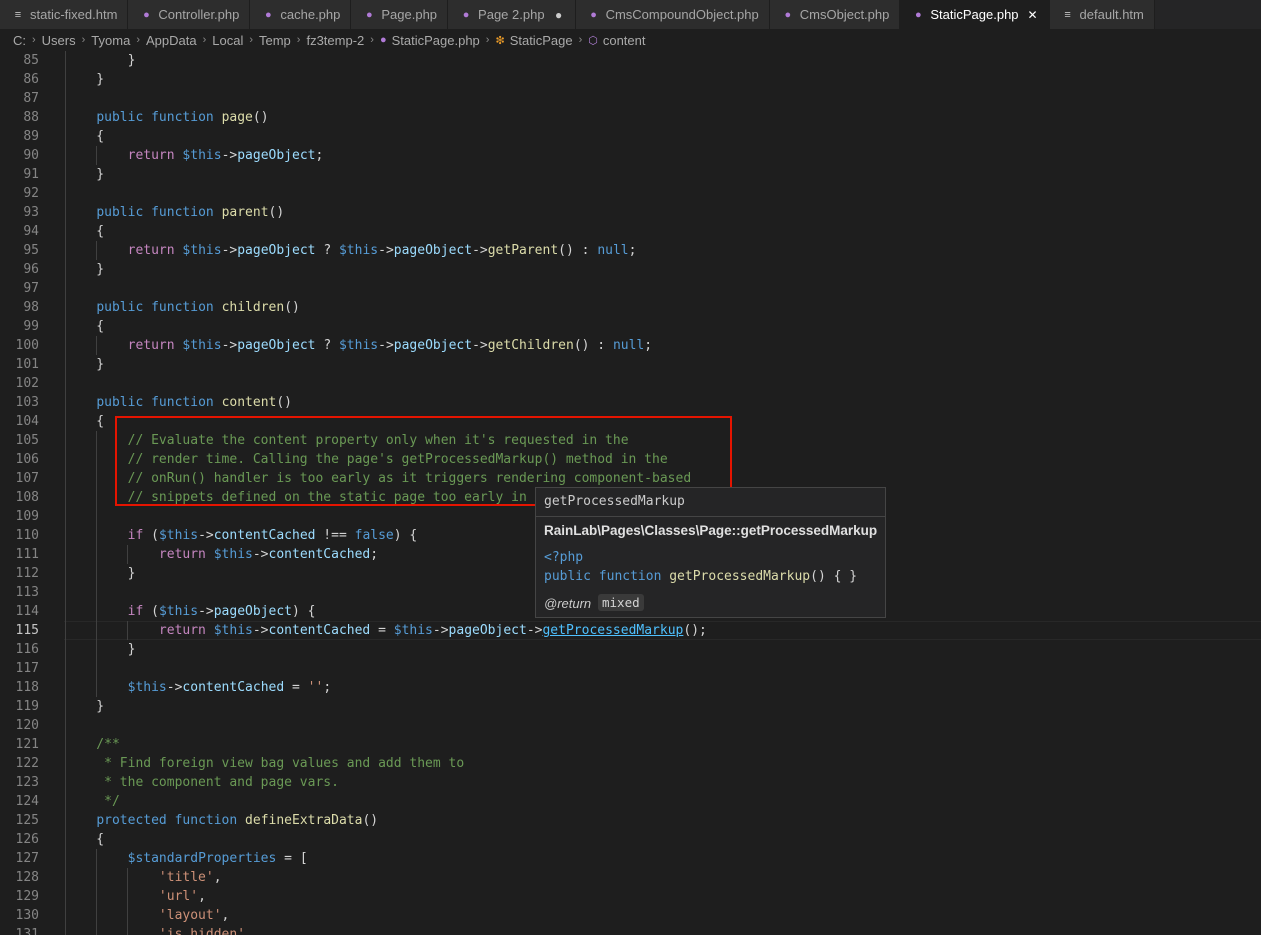  Describe the element at coordinates (700, 576) in the screenshot. I see `hover-declaration: public function getProcessedMarkup() { }` at that location.